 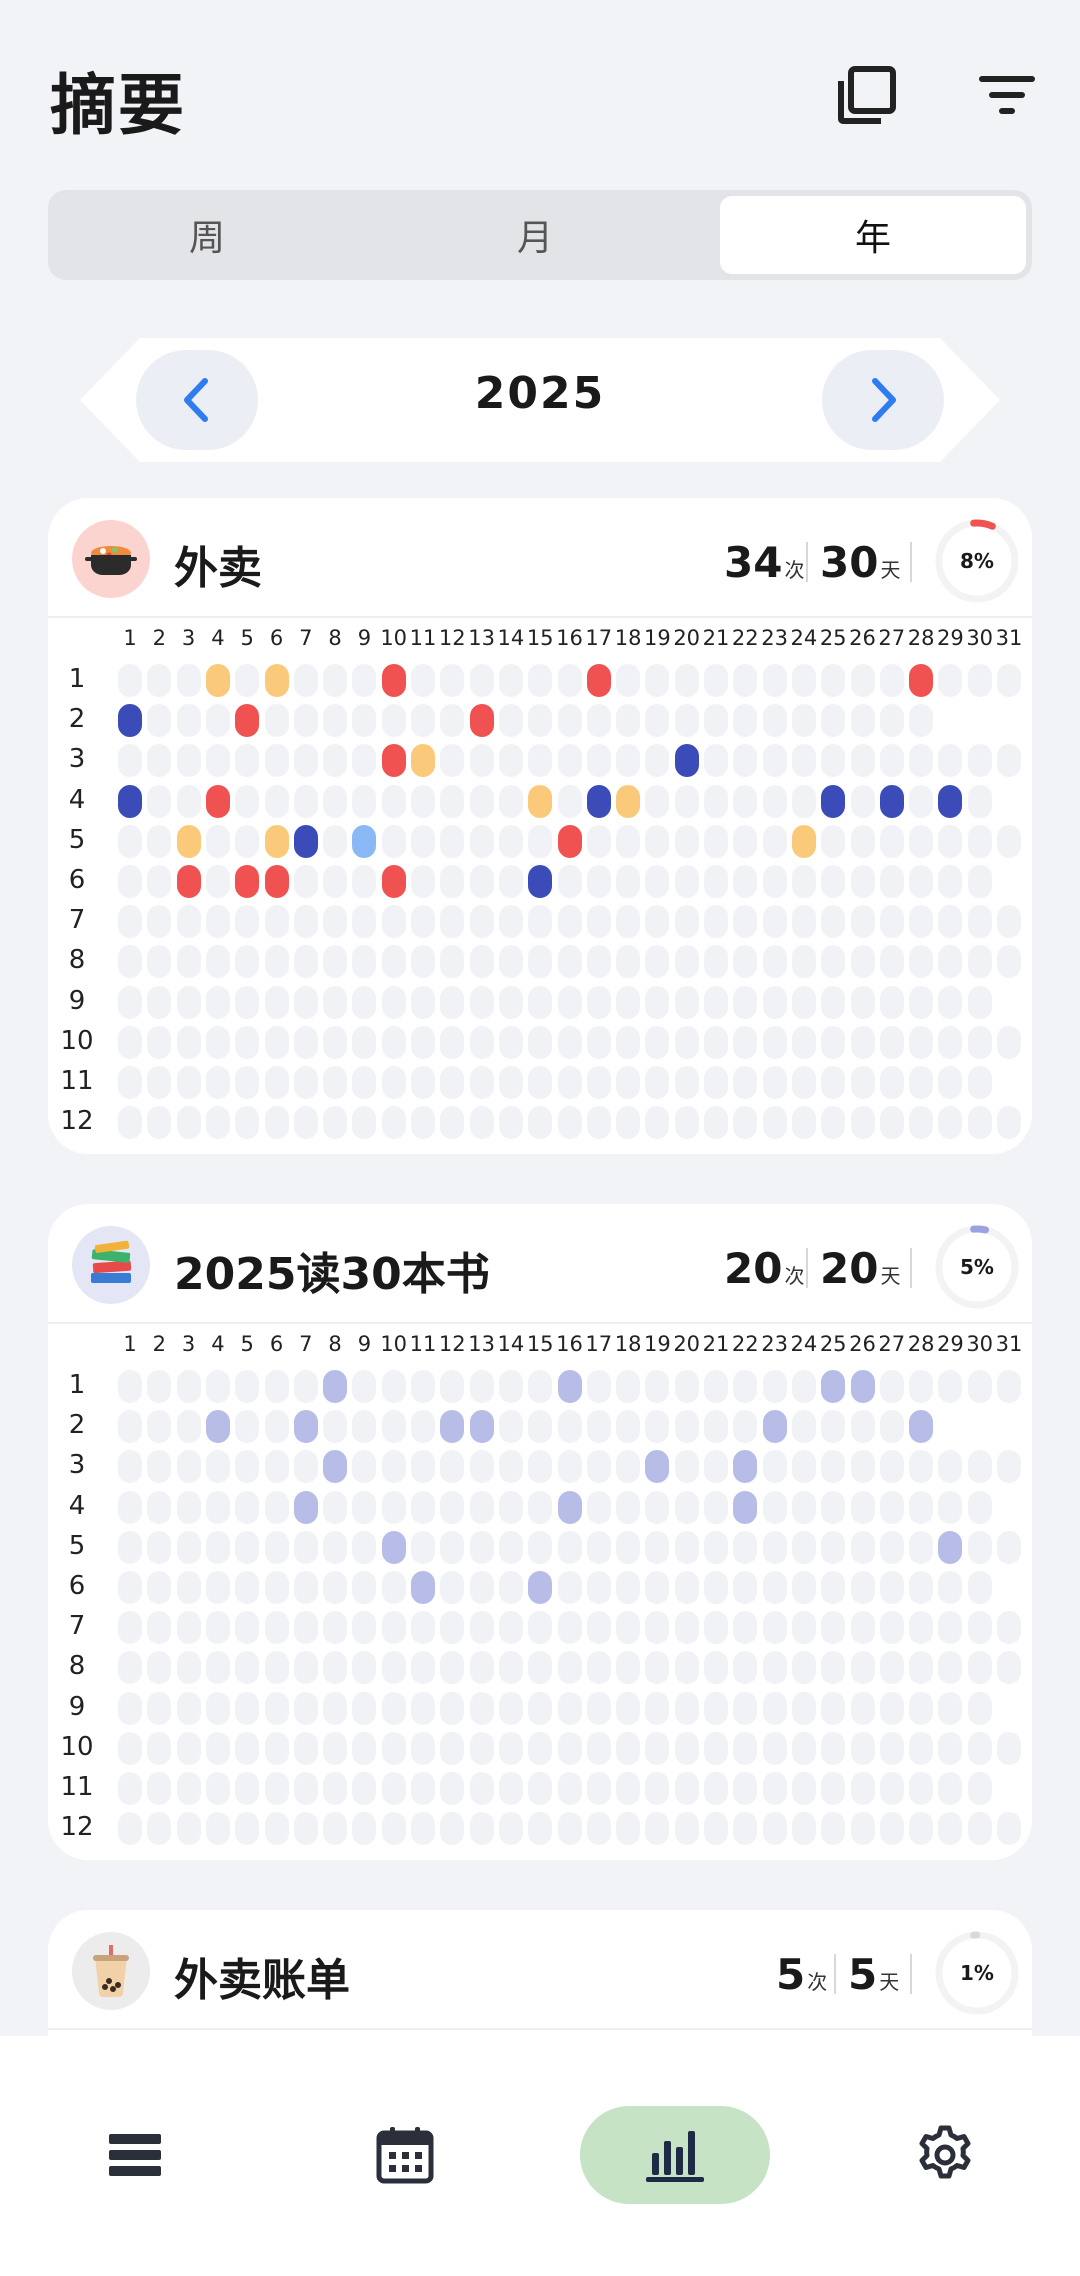 What do you see at coordinates (867, 95) in the screenshot?
I see `copy-icon` at bounding box center [867, 95].